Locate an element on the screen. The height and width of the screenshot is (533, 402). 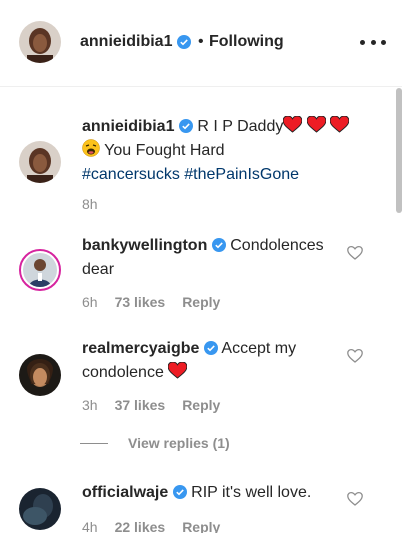
weary-face-emoji-icon is located at coordinates (91, 148).